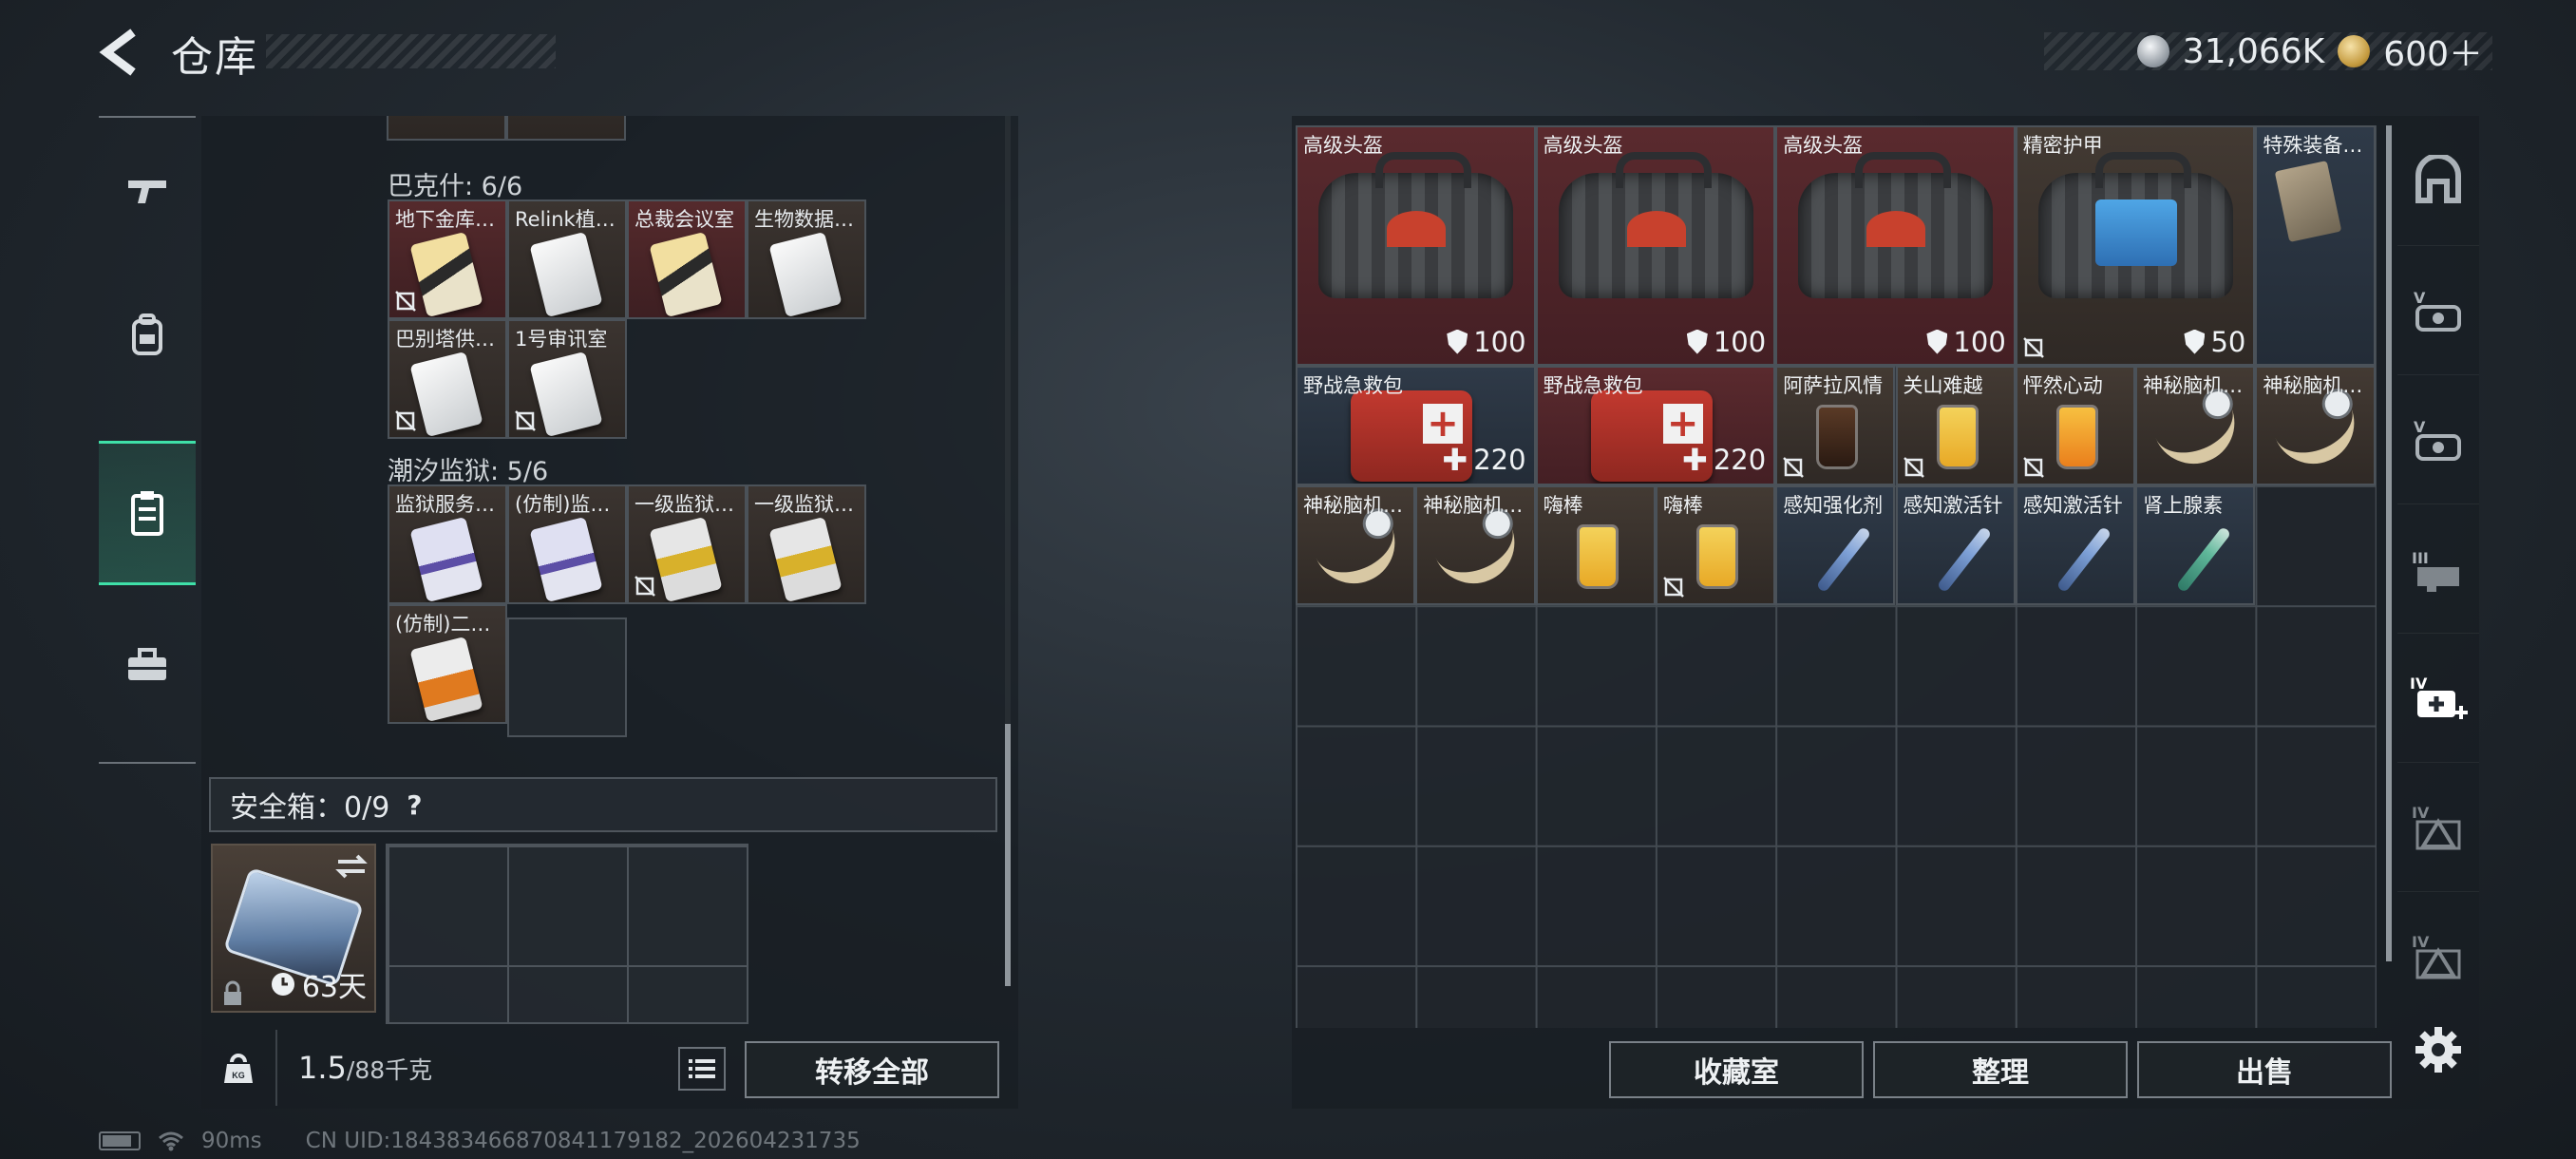 Image resolution: width=2576 pixels, height=1159 pixels. Describe the element at coordinates (1736, 1069) in the screenshot. I see `collection-room-button: 收藏室` at that location.